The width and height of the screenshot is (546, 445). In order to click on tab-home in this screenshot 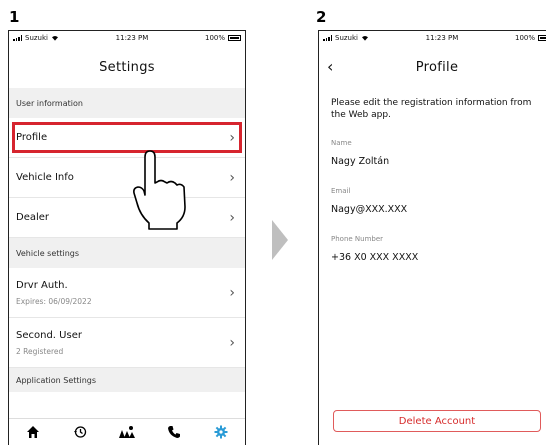, I will do `click(33, 432)`.